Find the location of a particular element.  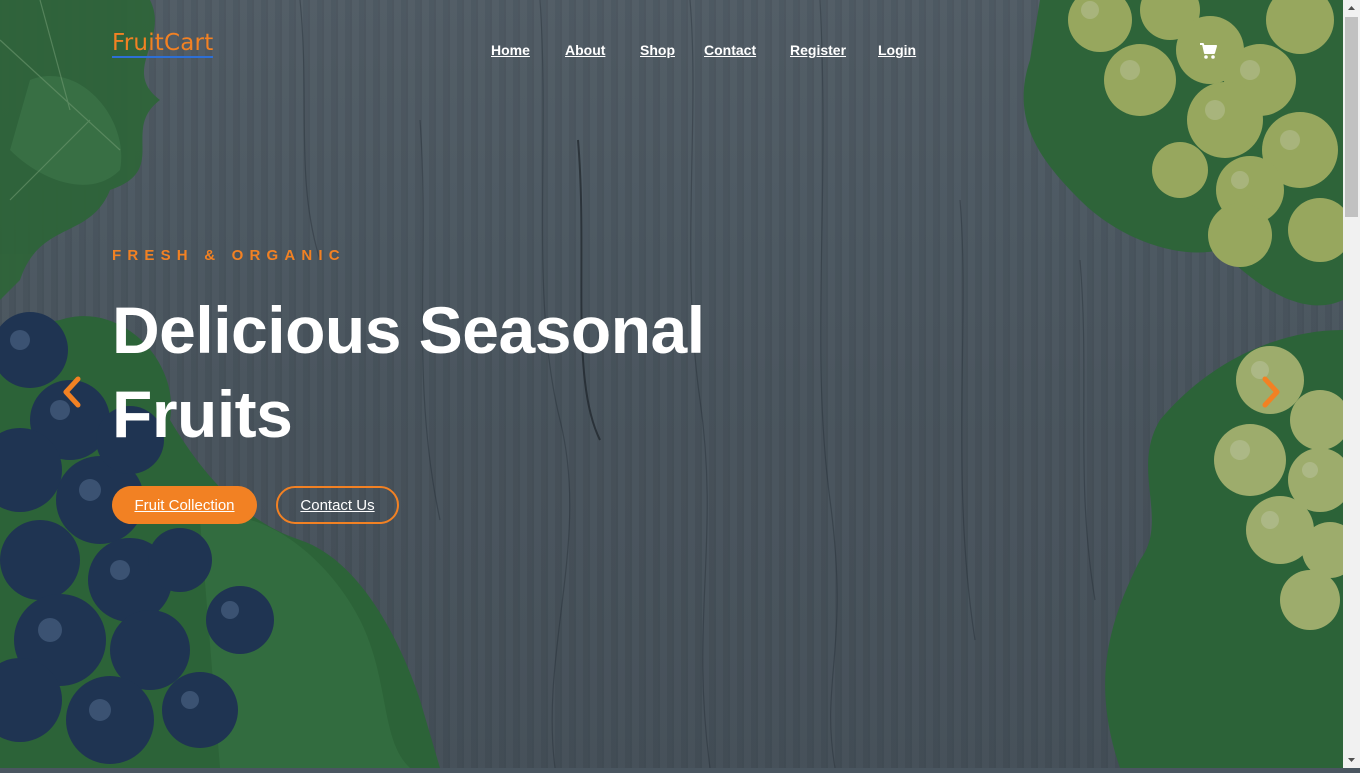

nav-contact: Contact is located at coordinates (730, 50).